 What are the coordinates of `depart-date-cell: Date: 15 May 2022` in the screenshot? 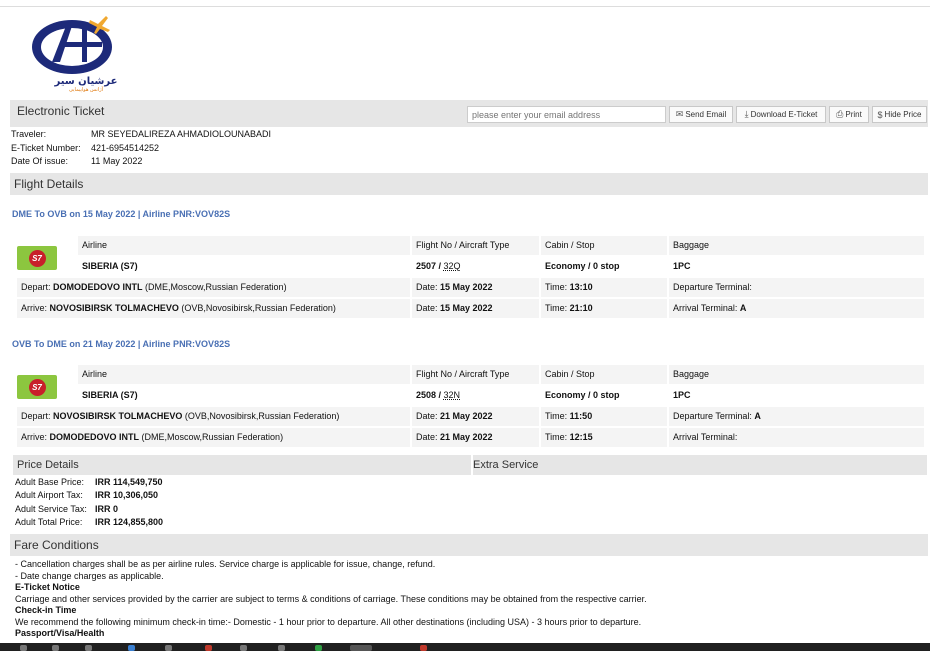 It's located at (475, 287).